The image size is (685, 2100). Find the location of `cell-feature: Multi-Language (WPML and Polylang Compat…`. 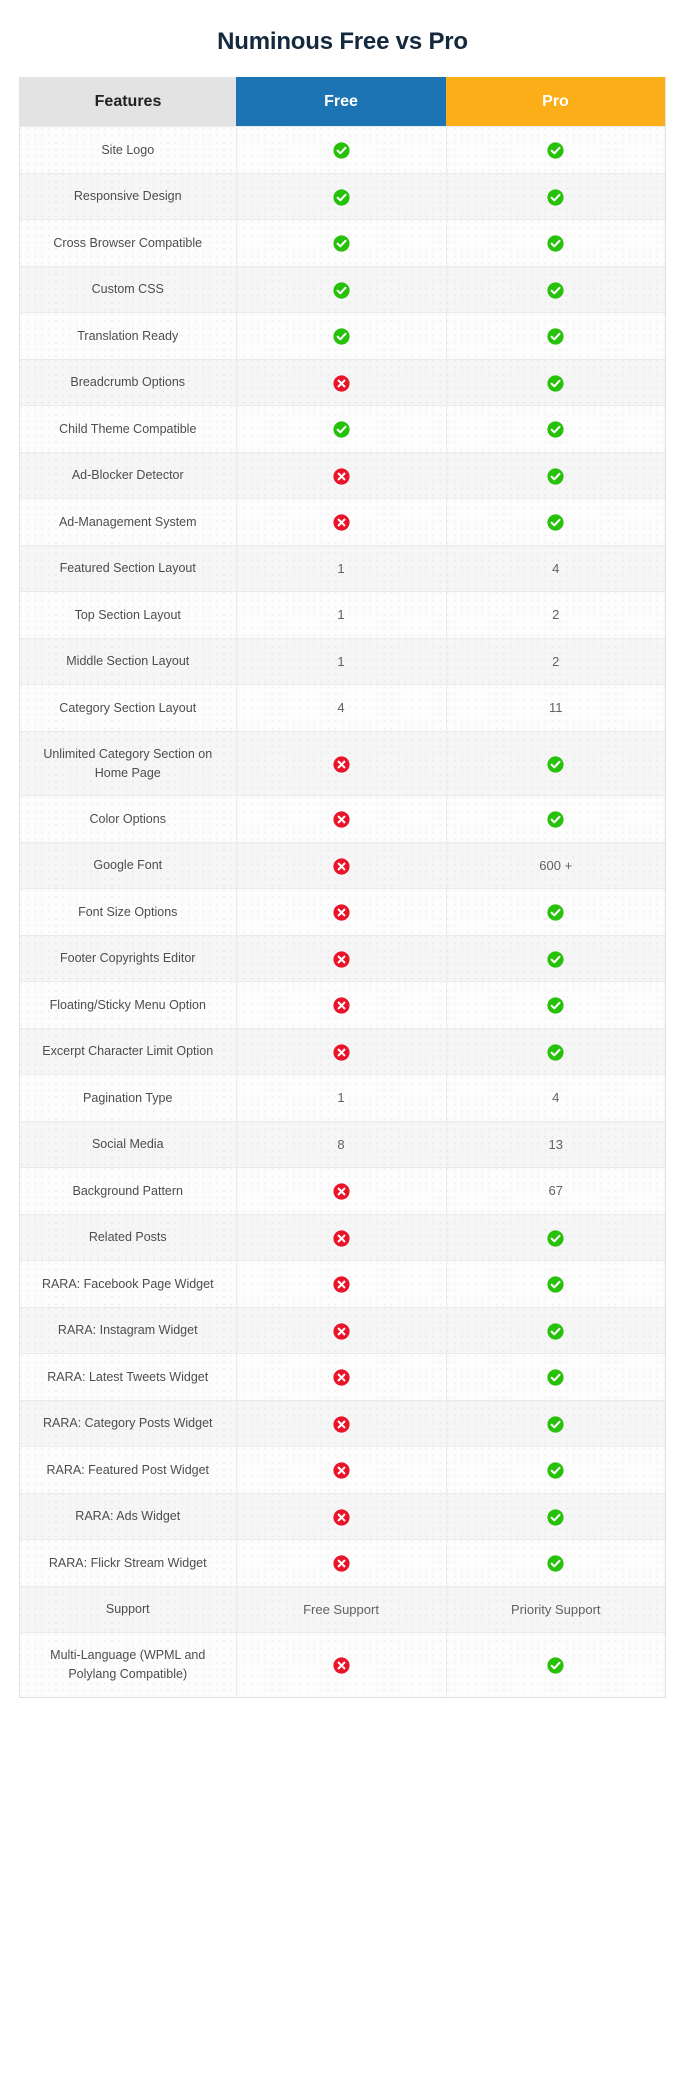

cell-feature: Multi-Language (WPML and Polylang Compat… is located at coordinates (128, 1664).